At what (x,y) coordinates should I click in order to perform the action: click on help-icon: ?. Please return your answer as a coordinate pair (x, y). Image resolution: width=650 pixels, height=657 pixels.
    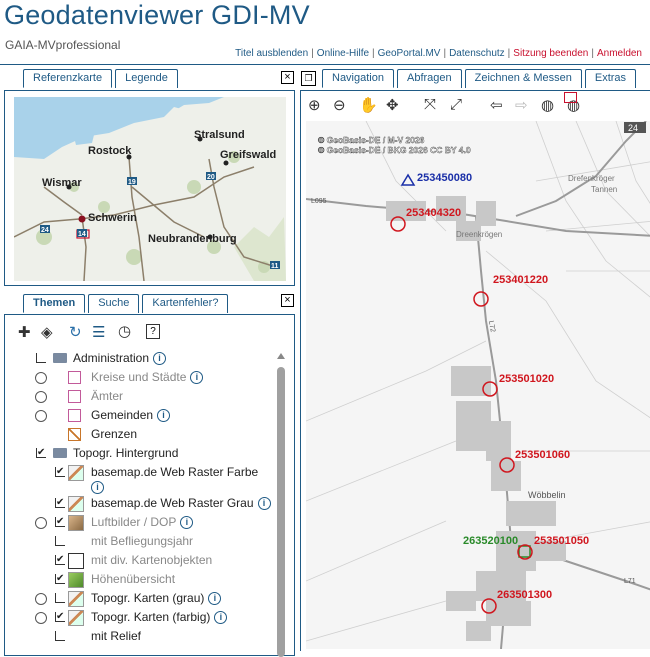
    Looking at the image, I should click on (153, 331).